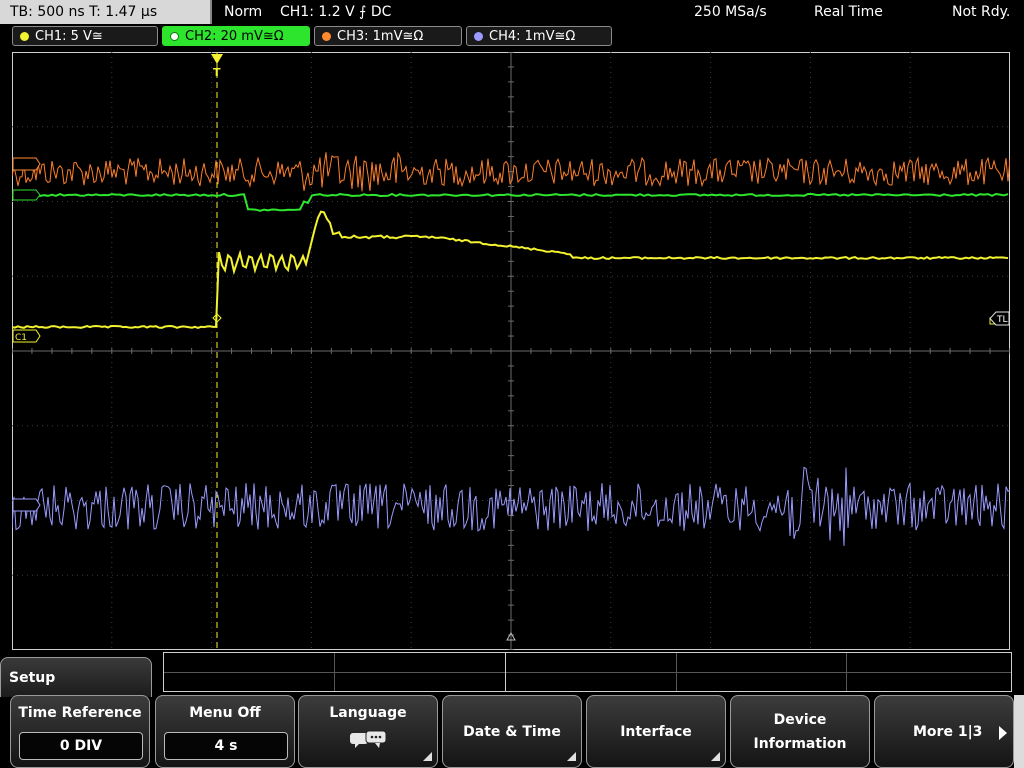 The width and height of the screenshot is (1024, 768). Describe the element at coordinates (226, 746) in the screenshot. I see `menu-off-value: 4 s` at that location.